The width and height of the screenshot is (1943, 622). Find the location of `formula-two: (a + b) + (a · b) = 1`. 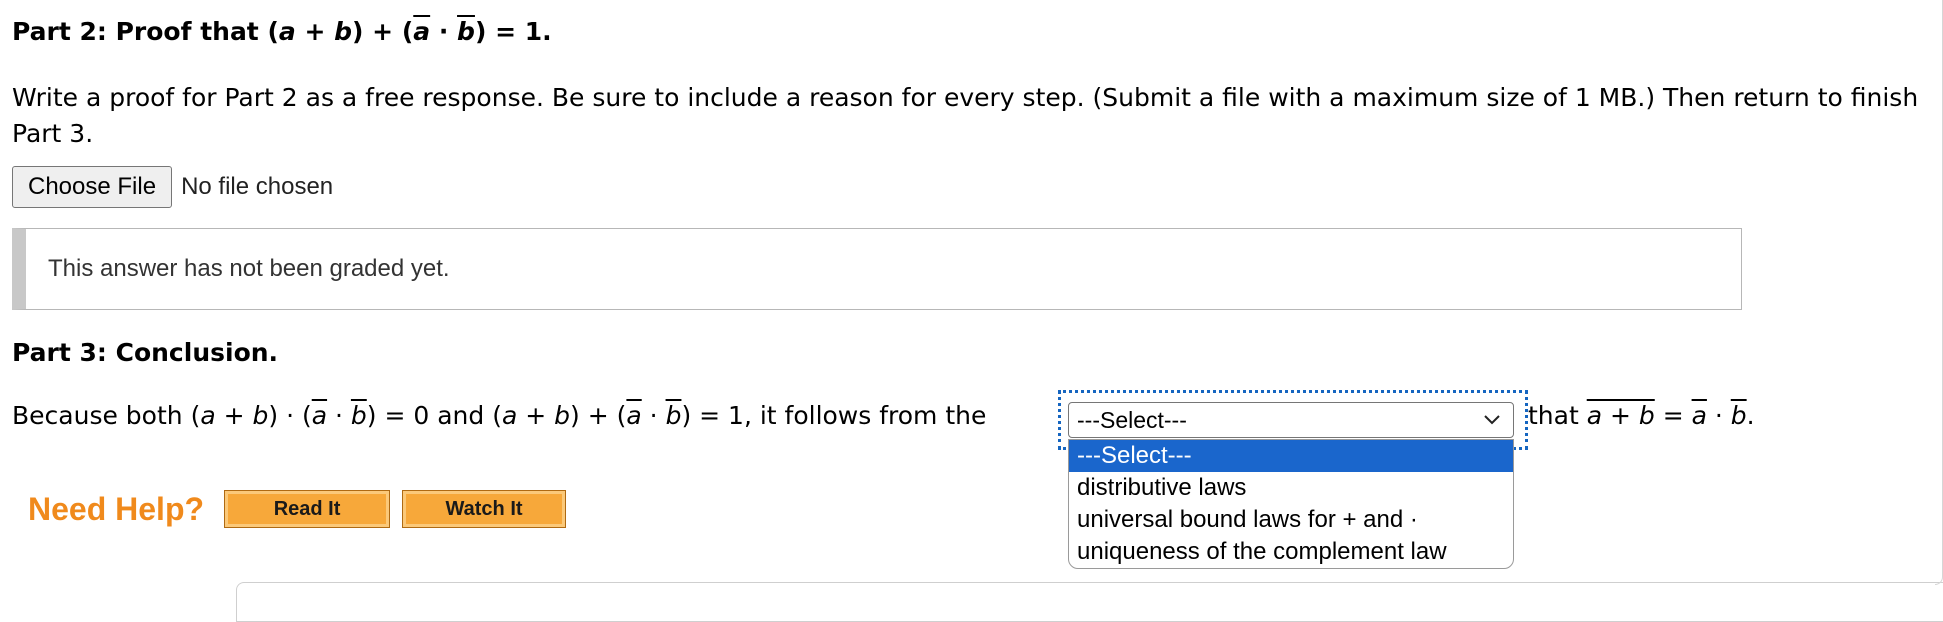

formula-two: (a + b) + (a · b) = 1 is located at coordinates (618, 415).